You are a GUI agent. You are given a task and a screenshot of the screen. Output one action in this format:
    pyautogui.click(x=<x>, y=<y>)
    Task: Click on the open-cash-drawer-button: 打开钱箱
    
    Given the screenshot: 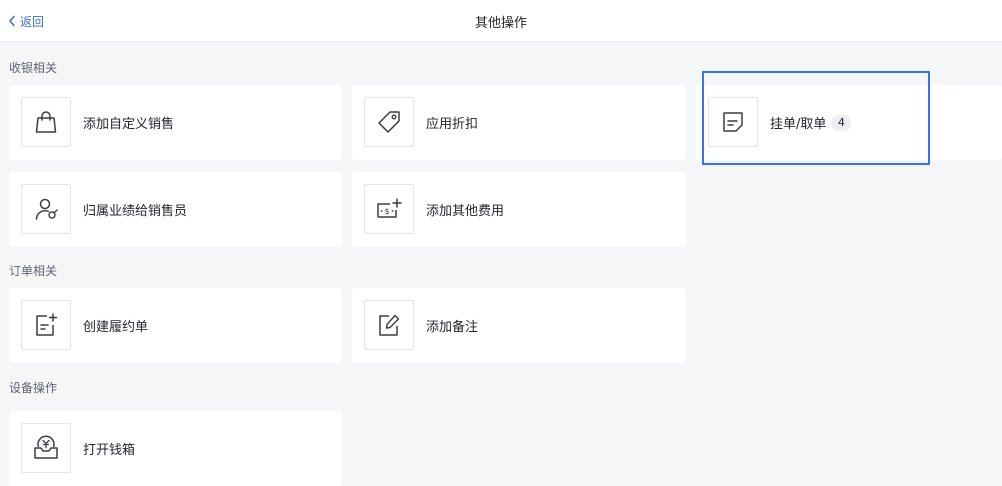 What is the action you would take?
    pyautogui.click(x=175, y=448)
    